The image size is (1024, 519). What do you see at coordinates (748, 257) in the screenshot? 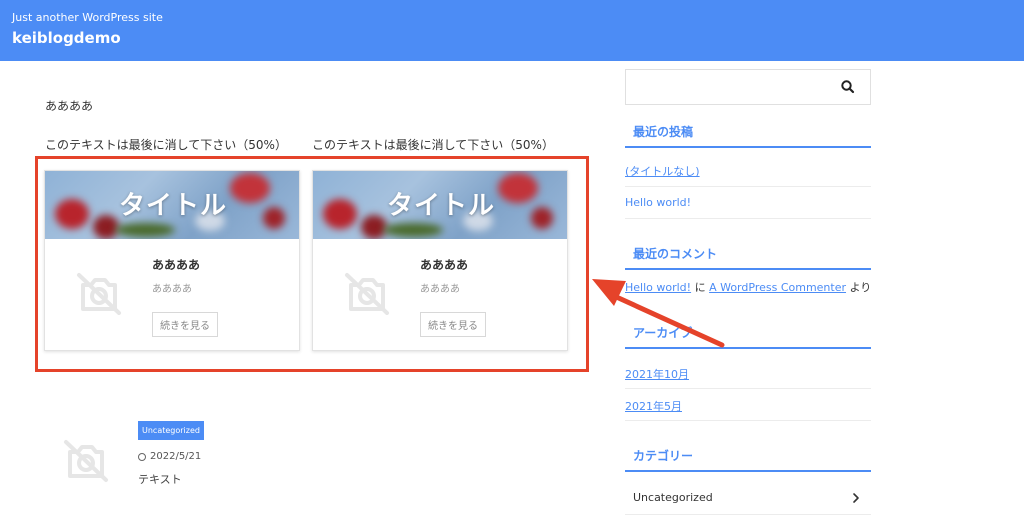
I see `widget-title-recent-comments: 最近のコメント` at bounding box center [748, 257].